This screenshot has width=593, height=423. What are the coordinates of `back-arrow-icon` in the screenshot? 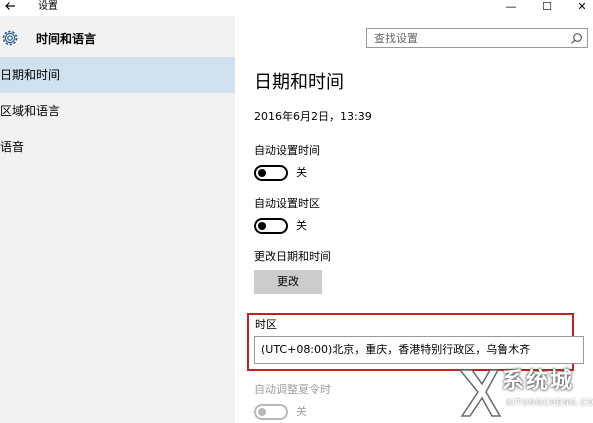 It's located at (10, 6).